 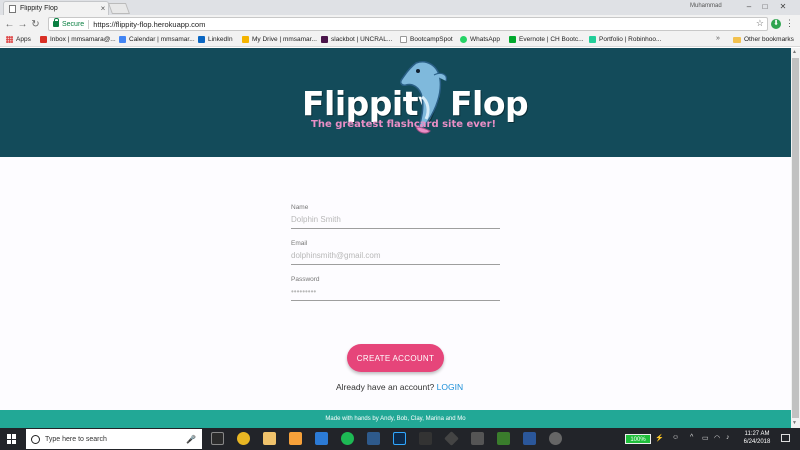 What do you see at coordinates (763, 39) in the screenshot?
I see `bookmark-other: Other bookmarks` at bounding box center [763, 39].